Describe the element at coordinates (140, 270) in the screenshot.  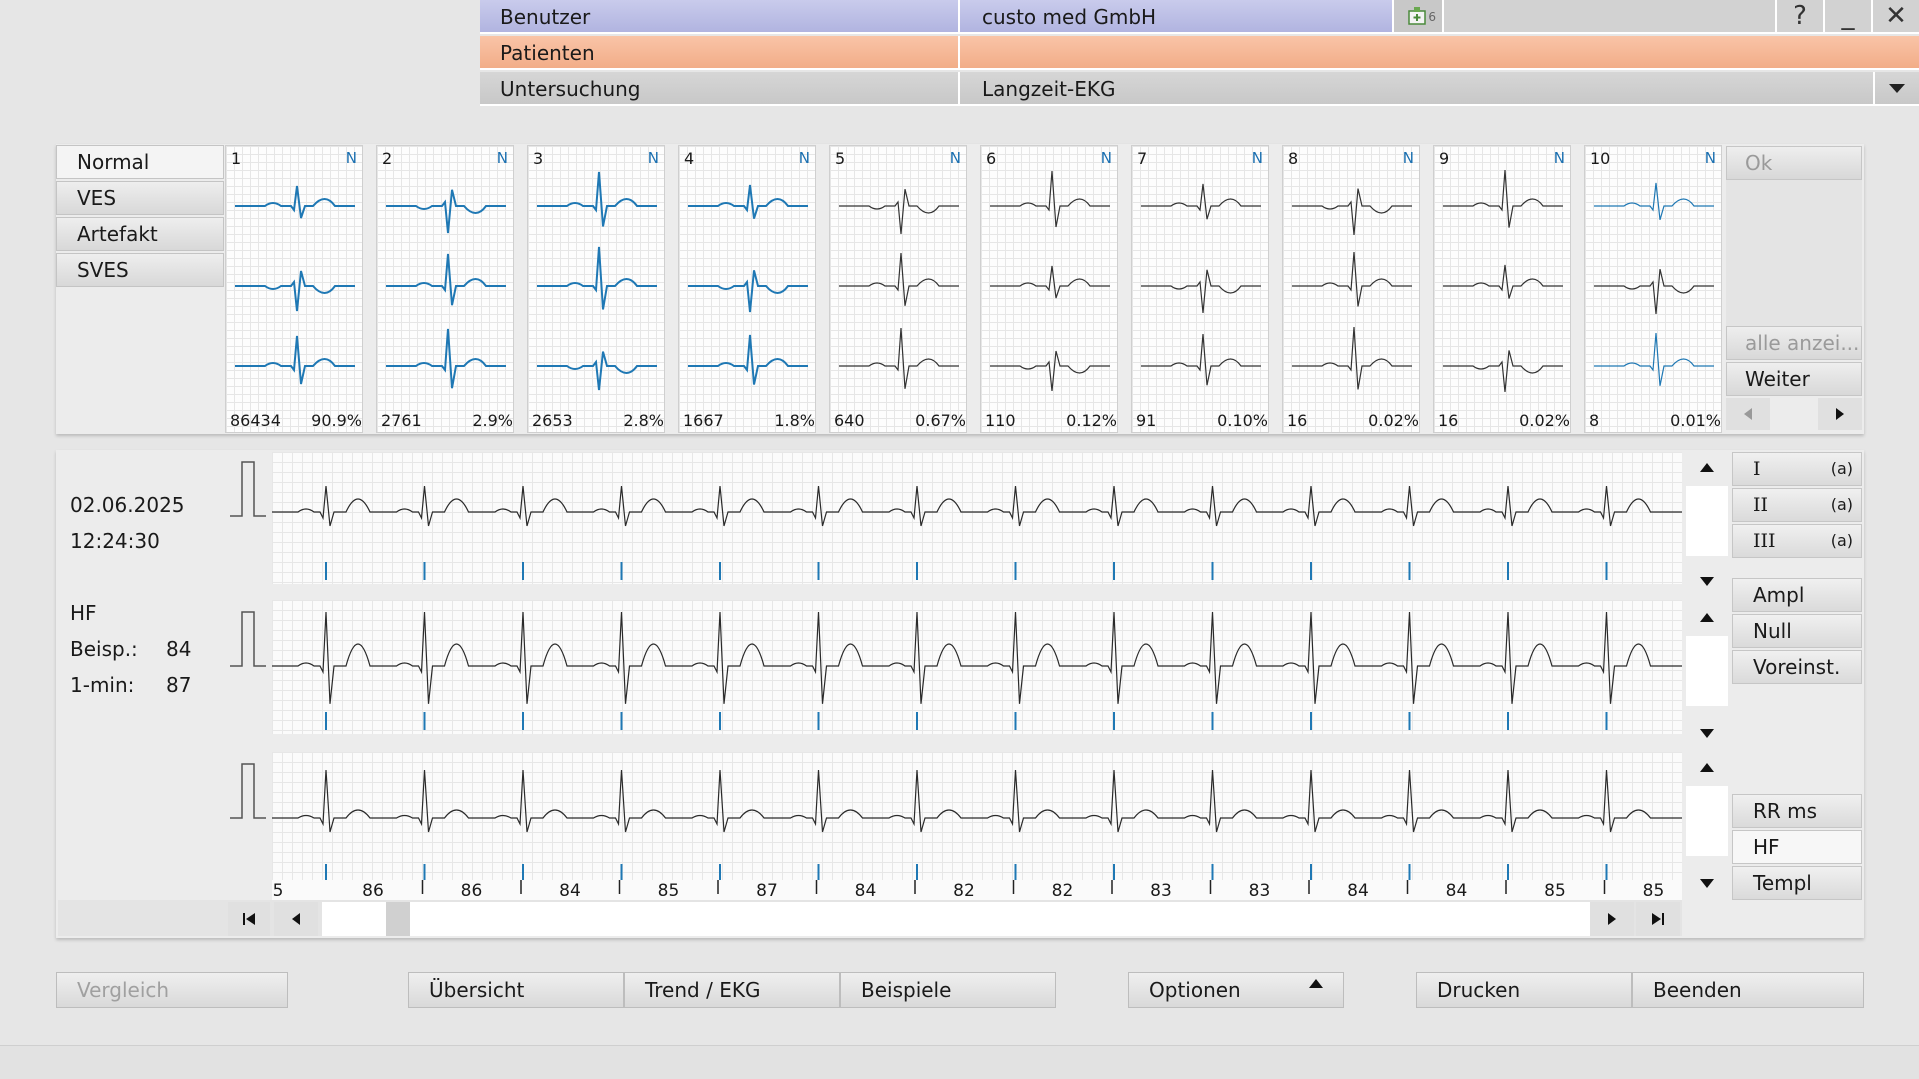
I see `category-sves: SVES` at that location.